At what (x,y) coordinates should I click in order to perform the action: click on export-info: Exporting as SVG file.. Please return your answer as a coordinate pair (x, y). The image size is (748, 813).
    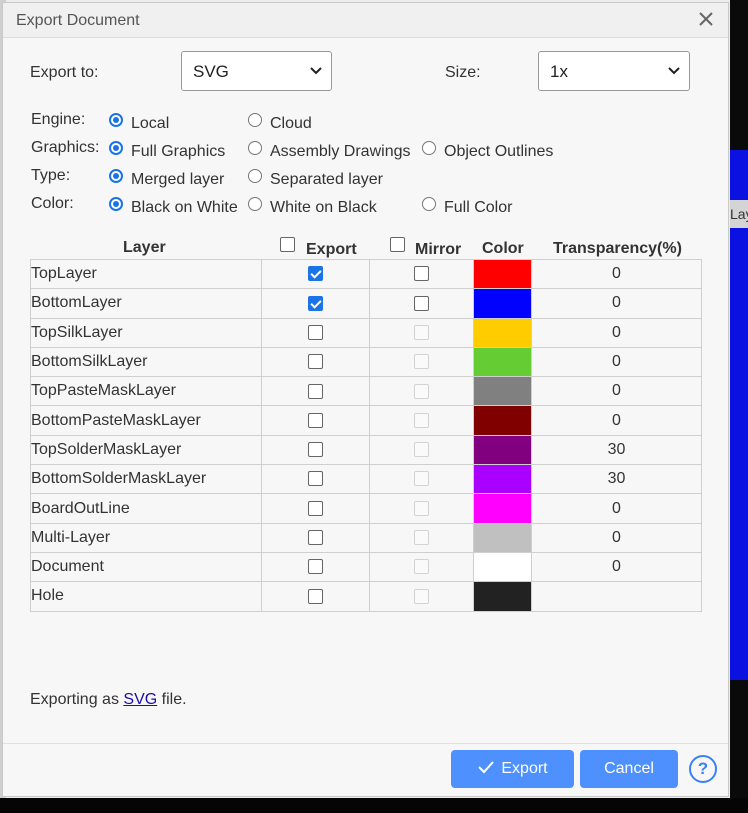
    Looking at the image, I should click on (108, 700).